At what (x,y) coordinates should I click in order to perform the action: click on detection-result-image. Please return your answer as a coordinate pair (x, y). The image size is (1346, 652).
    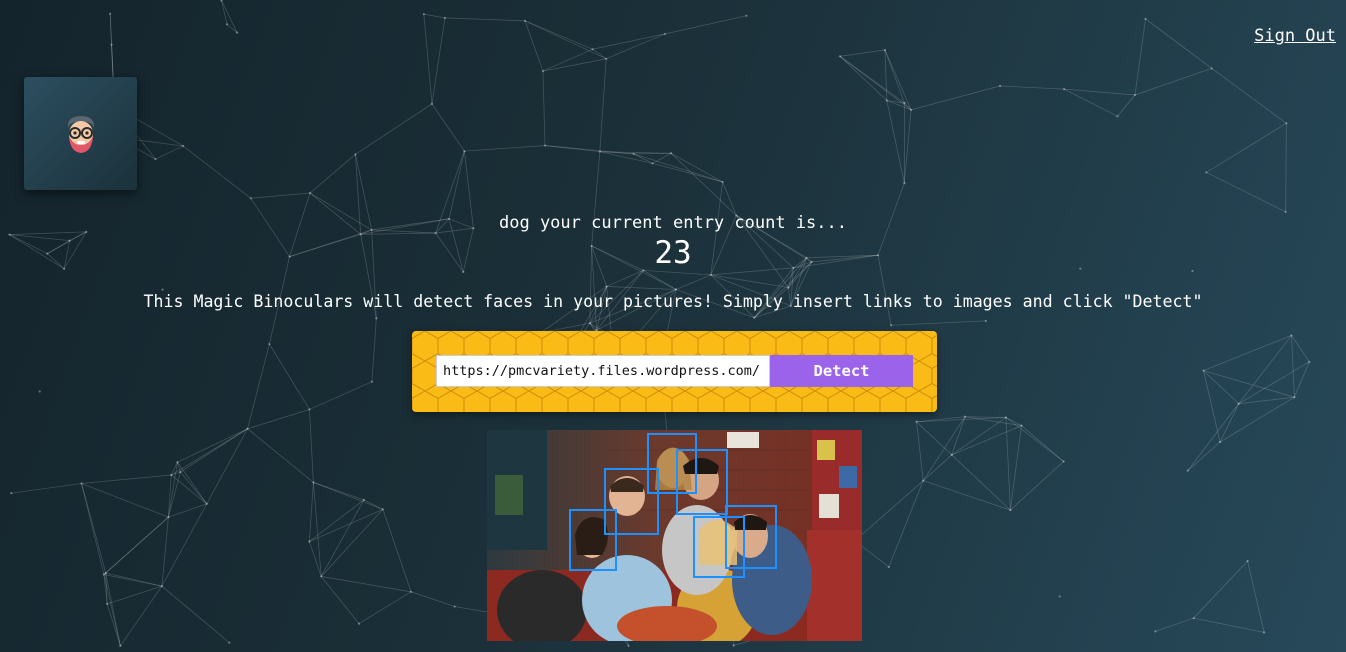
    Looking at the image, I should click on (674, 535).